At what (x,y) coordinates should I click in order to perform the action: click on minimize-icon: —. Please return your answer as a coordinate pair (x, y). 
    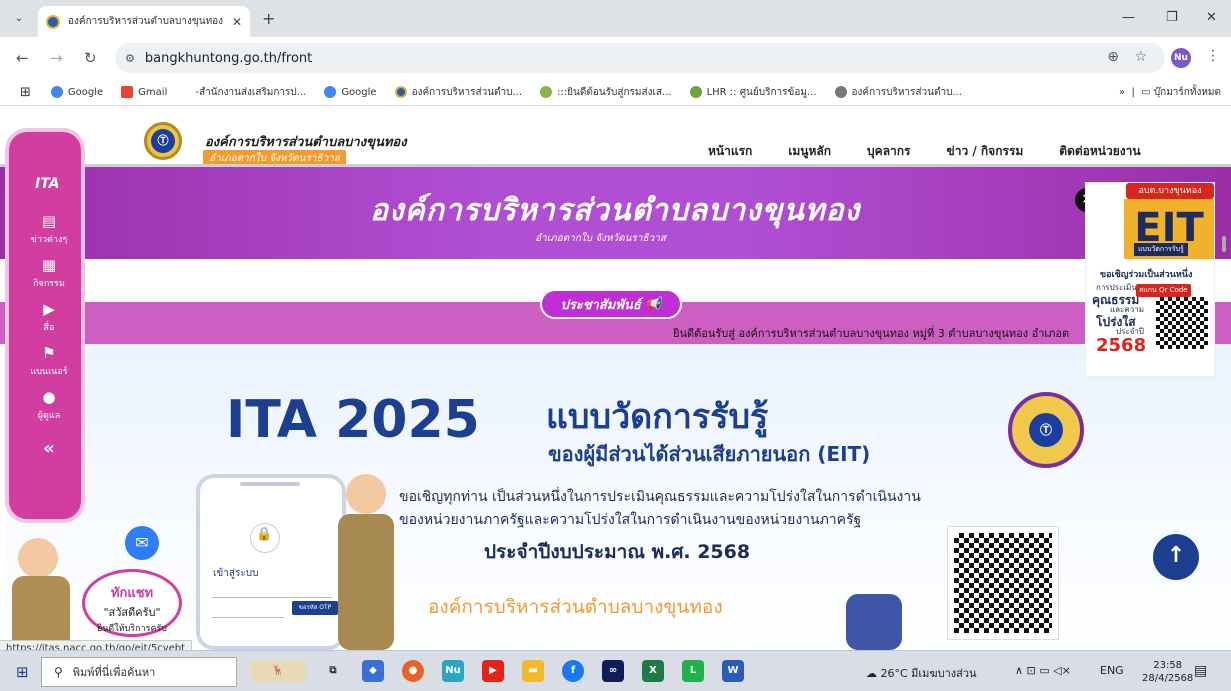
    Looking at the image, I should click on (1128, 17).